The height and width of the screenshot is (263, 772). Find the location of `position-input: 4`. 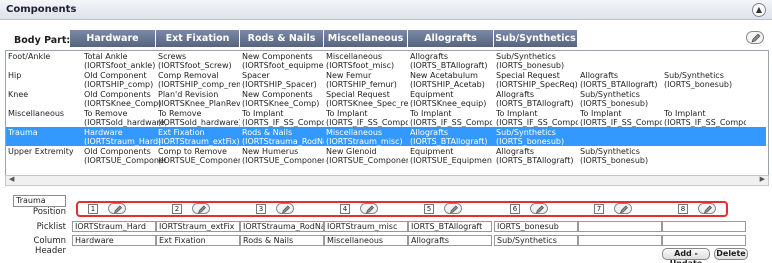

position-input: 4 is located at coordinates (345, 209).